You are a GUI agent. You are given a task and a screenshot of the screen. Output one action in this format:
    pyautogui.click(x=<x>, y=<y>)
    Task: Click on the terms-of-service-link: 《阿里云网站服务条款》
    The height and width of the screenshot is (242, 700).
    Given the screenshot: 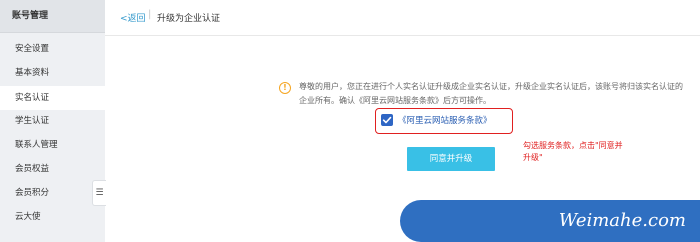 What is the action you would take?
    pyautogui.click(x=445, y=120)
    